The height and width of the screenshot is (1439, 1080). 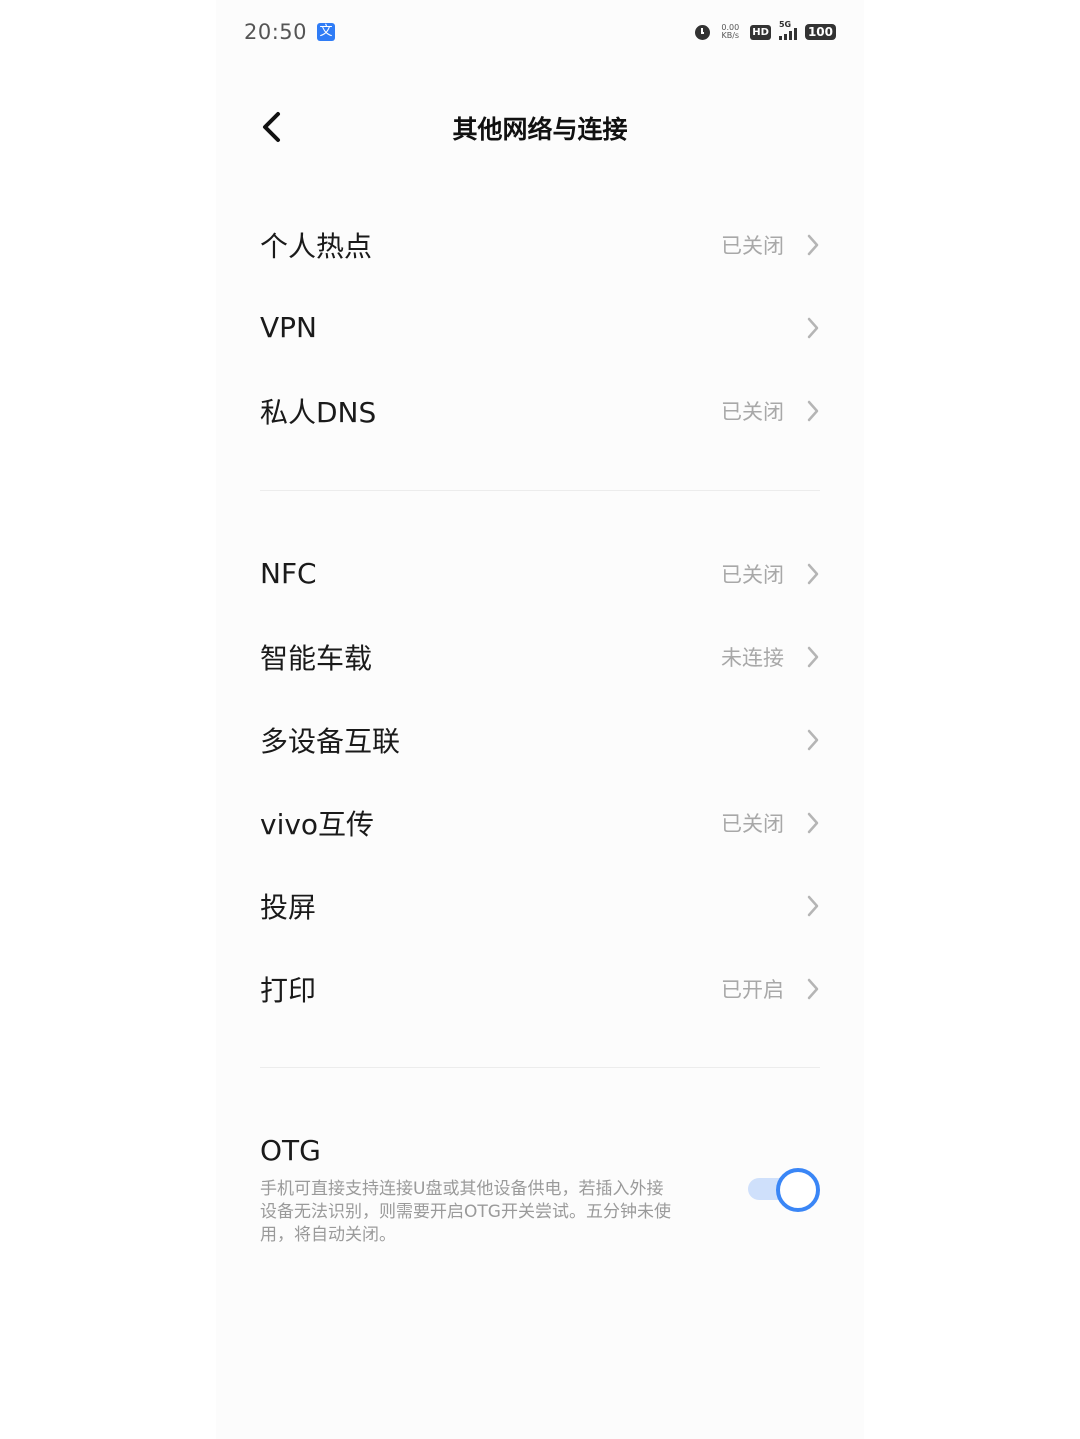 I want to click on setting-row-vivo-share: vivo互传 已关闭, so click(x=540, y=822).